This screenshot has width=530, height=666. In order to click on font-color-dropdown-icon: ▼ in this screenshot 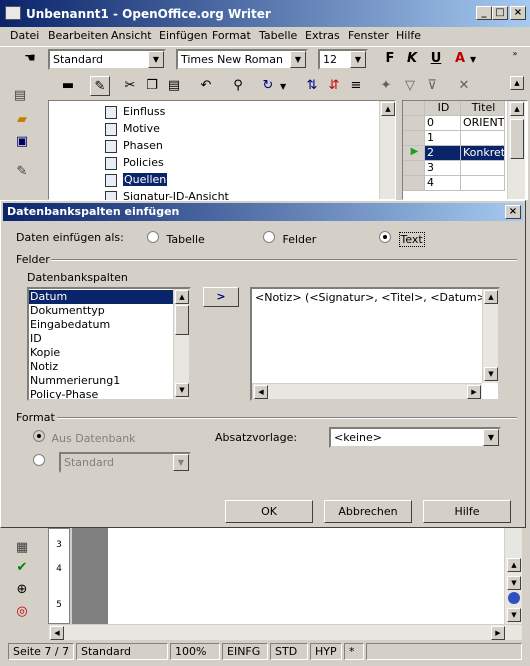, I will do `click(473, 59)`.